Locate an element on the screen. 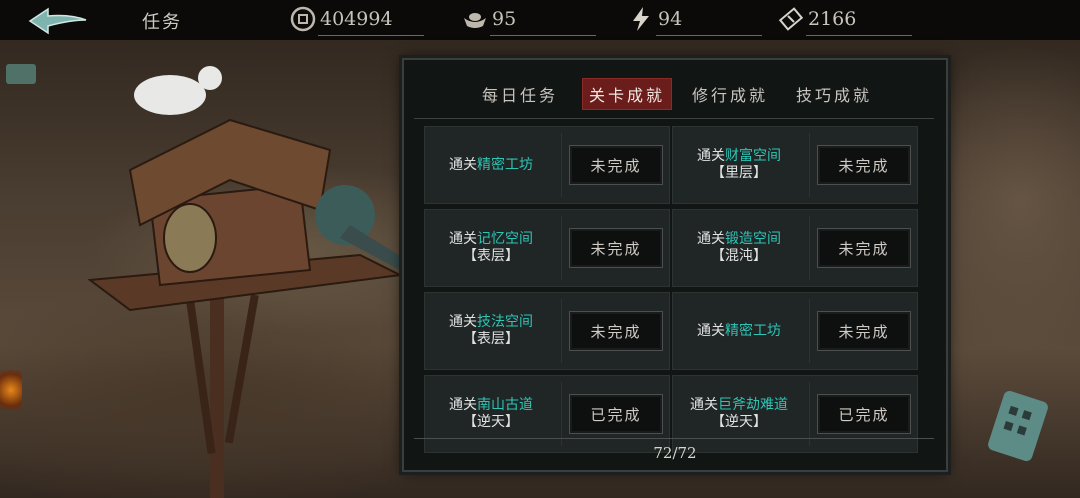 Image resolution: width=1080 pixels, height=498 pixels. energy-amount: 94 is located at coordinates (670, 19).